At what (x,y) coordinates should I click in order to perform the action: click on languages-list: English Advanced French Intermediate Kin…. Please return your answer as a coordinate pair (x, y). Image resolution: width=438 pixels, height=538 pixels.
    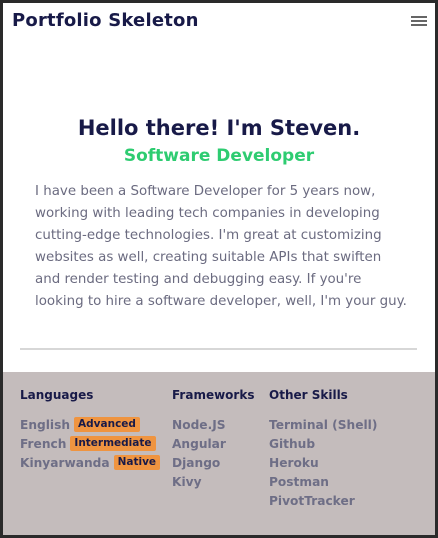
    Looking at the image, I should click on (90, 443).